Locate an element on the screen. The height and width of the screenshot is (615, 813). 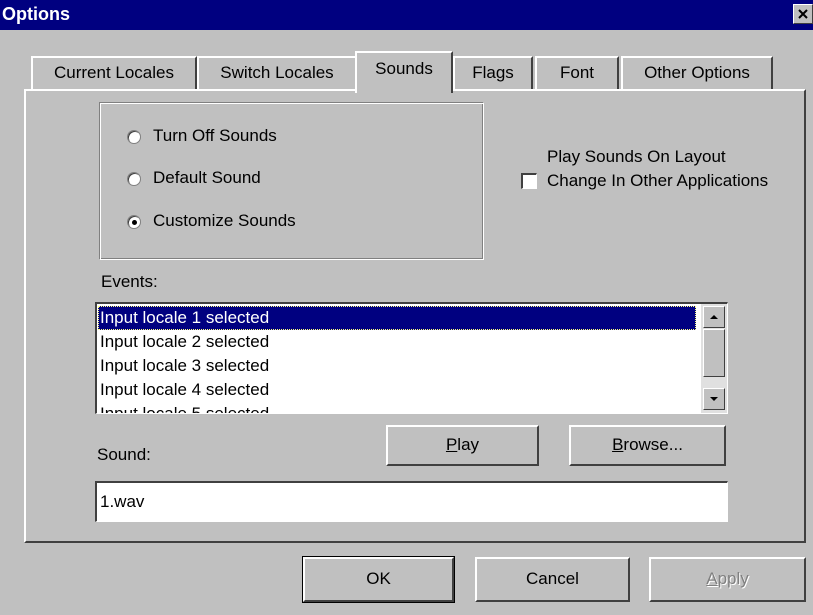
close-button is located at coordinates (803, 14).